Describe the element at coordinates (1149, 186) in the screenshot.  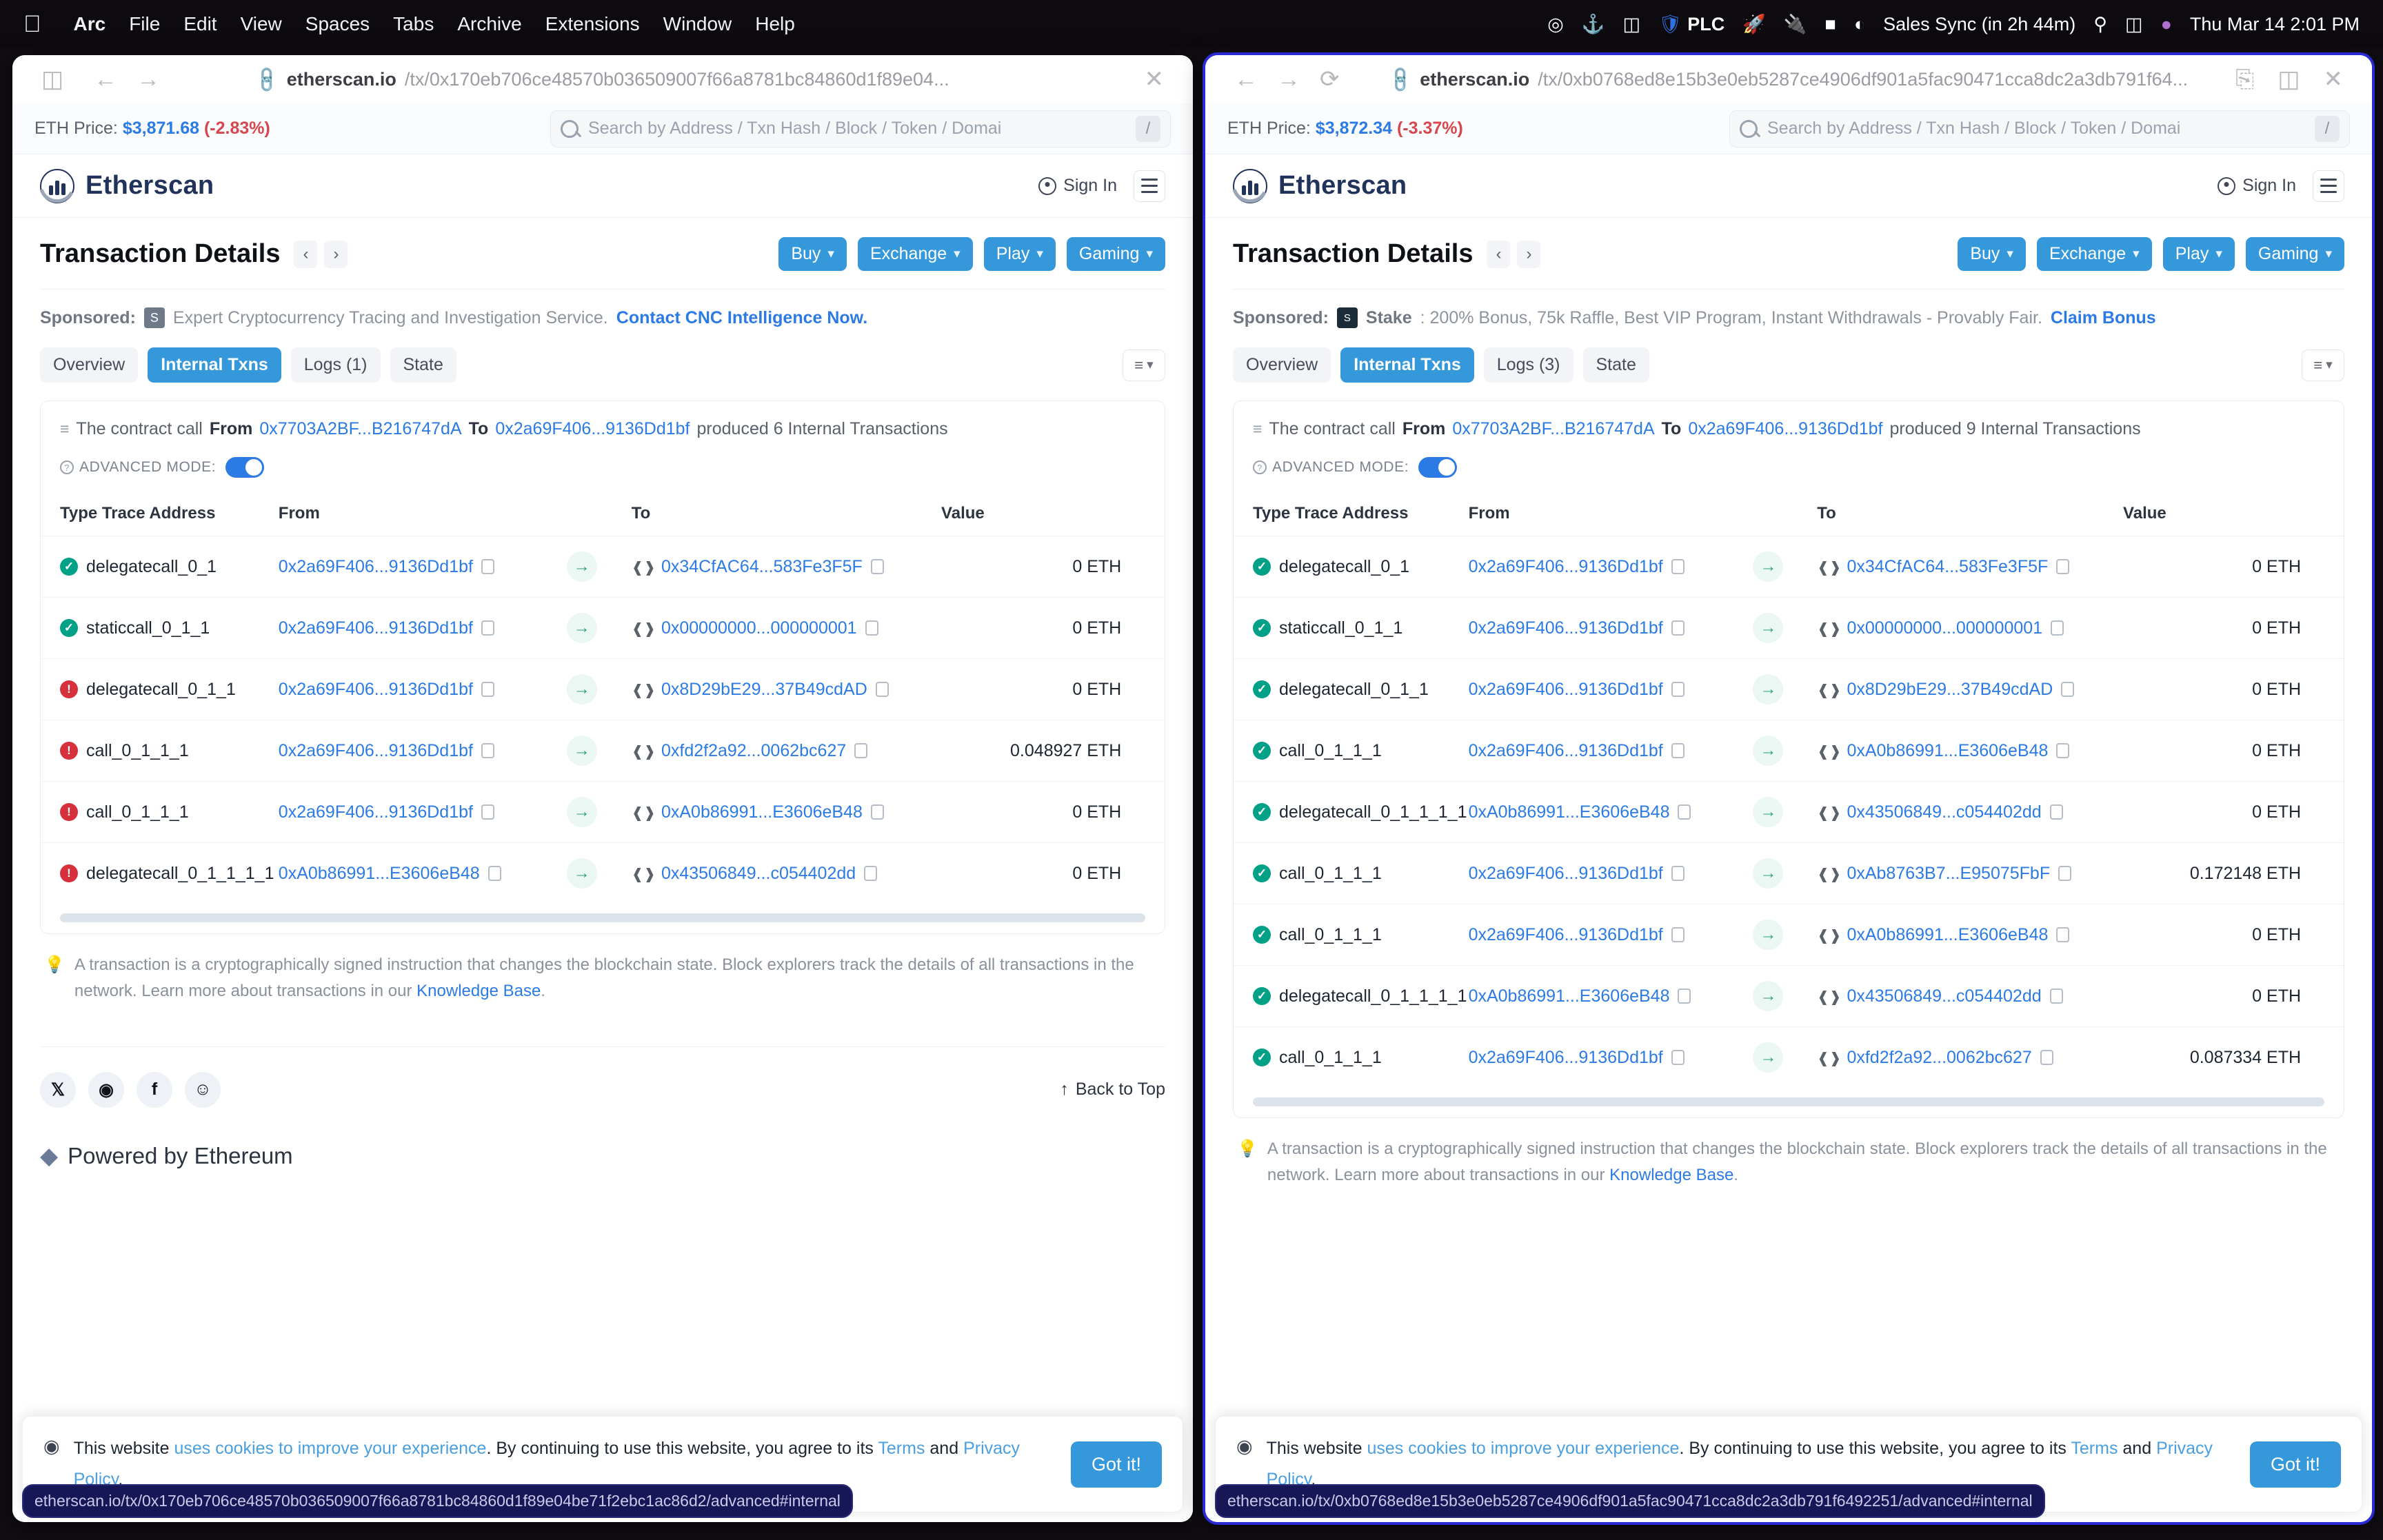
I see `hamburger-menu-left` at that location.